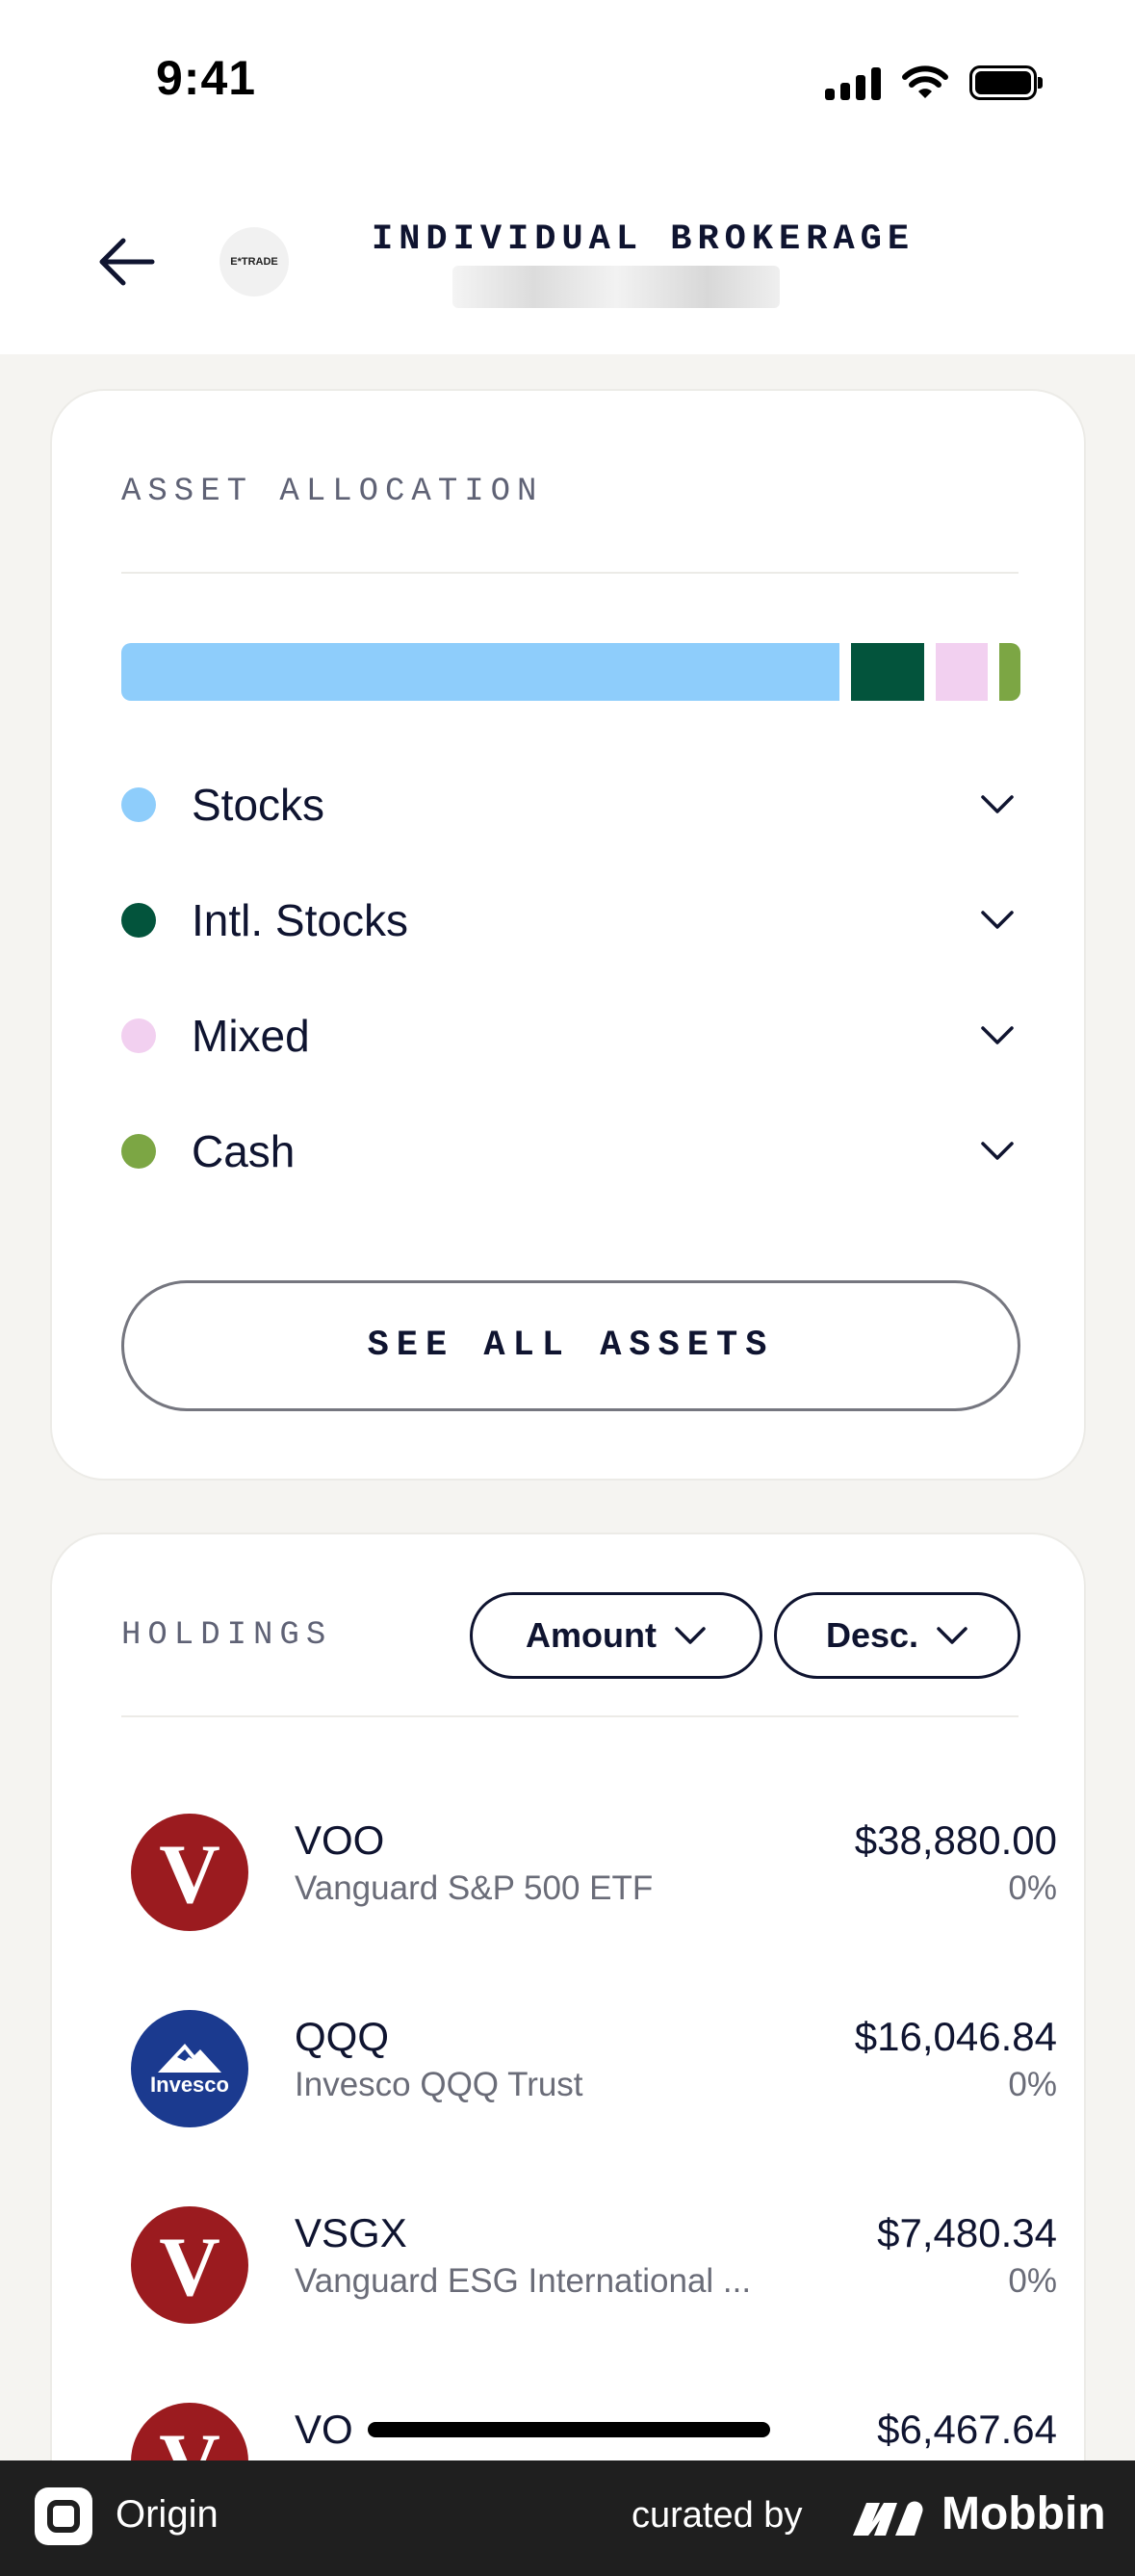 This screenshot has height=2576, width=1135. I want to click on battery-icon, so click(1006, 82).